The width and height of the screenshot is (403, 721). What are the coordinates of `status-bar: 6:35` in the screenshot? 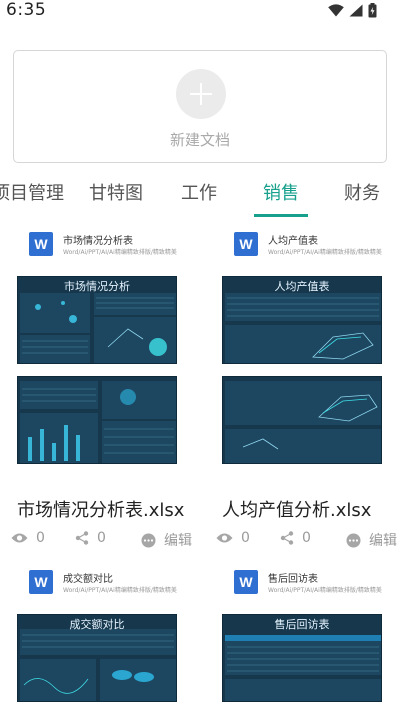 It's located at (201, 12).